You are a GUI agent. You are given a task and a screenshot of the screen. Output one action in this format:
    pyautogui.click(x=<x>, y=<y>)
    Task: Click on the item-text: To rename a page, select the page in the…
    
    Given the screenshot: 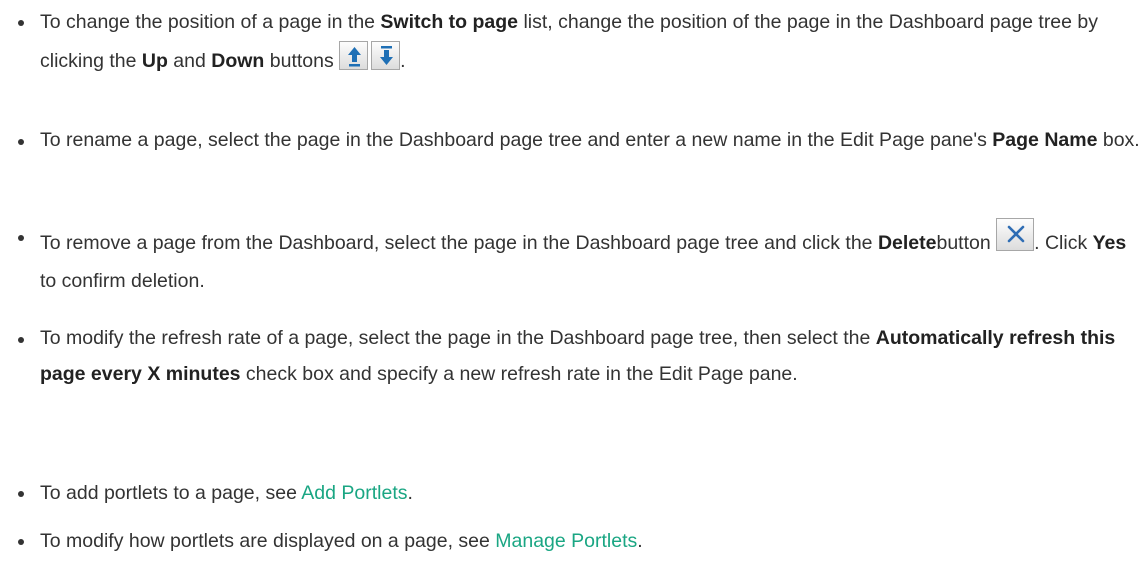 What is the action you would take?
    pyautogui.click(x=516, y=140)
    